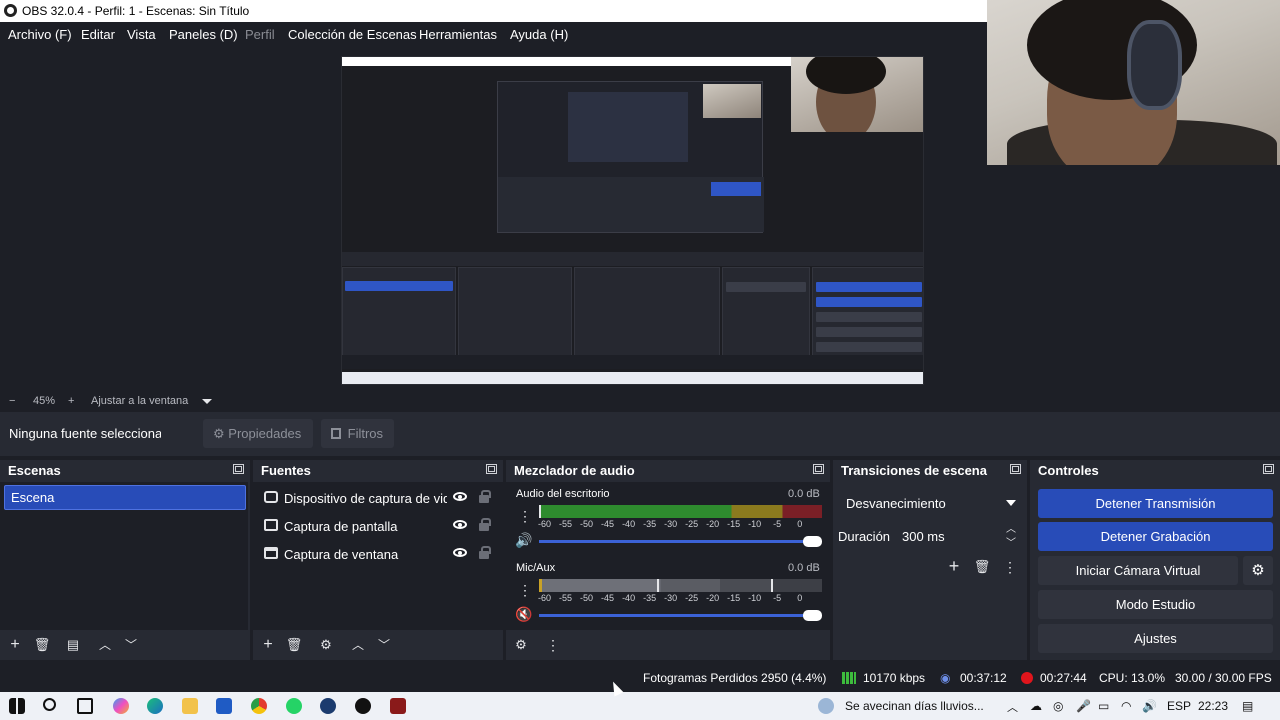  What do you see at coordinates (680, 585) in the screenshot?
I see `volume-meter` at bounding box center [680, 585].